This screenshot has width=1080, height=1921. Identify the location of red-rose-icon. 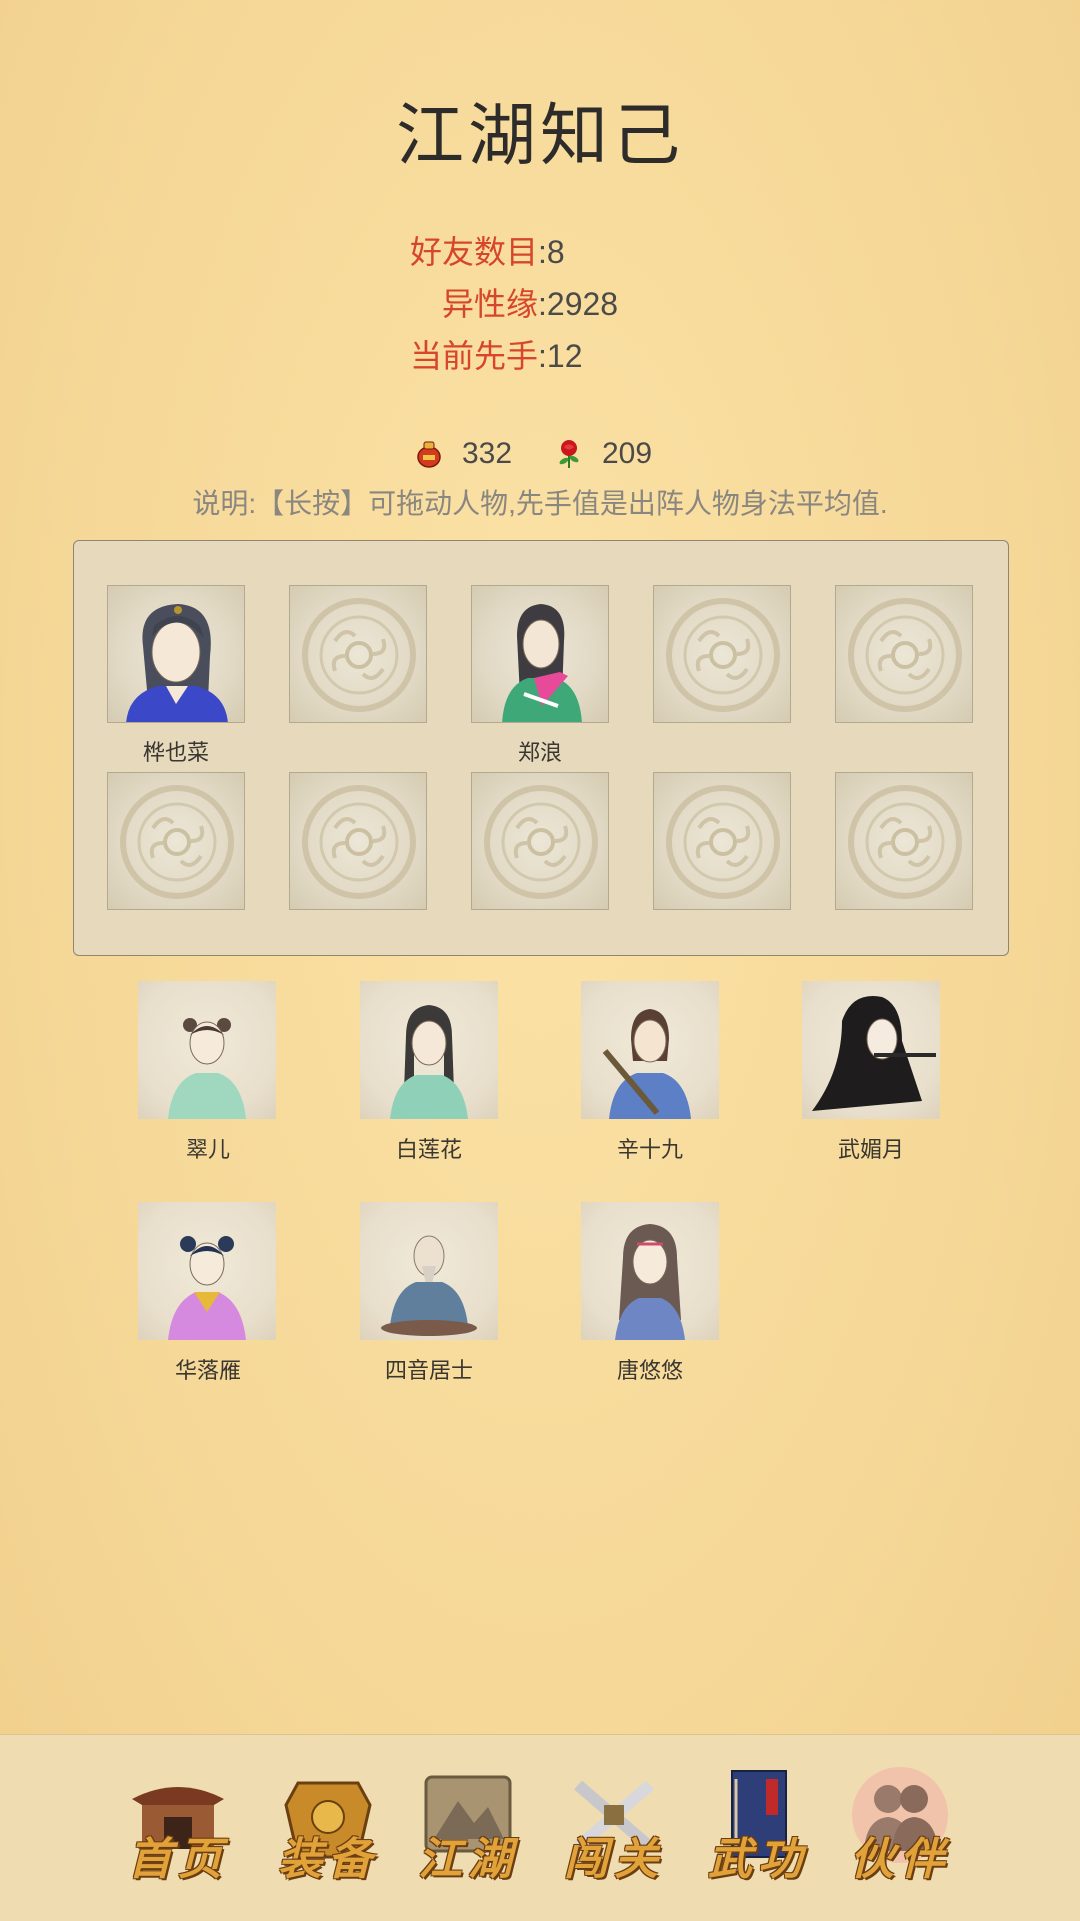
(569, 454).